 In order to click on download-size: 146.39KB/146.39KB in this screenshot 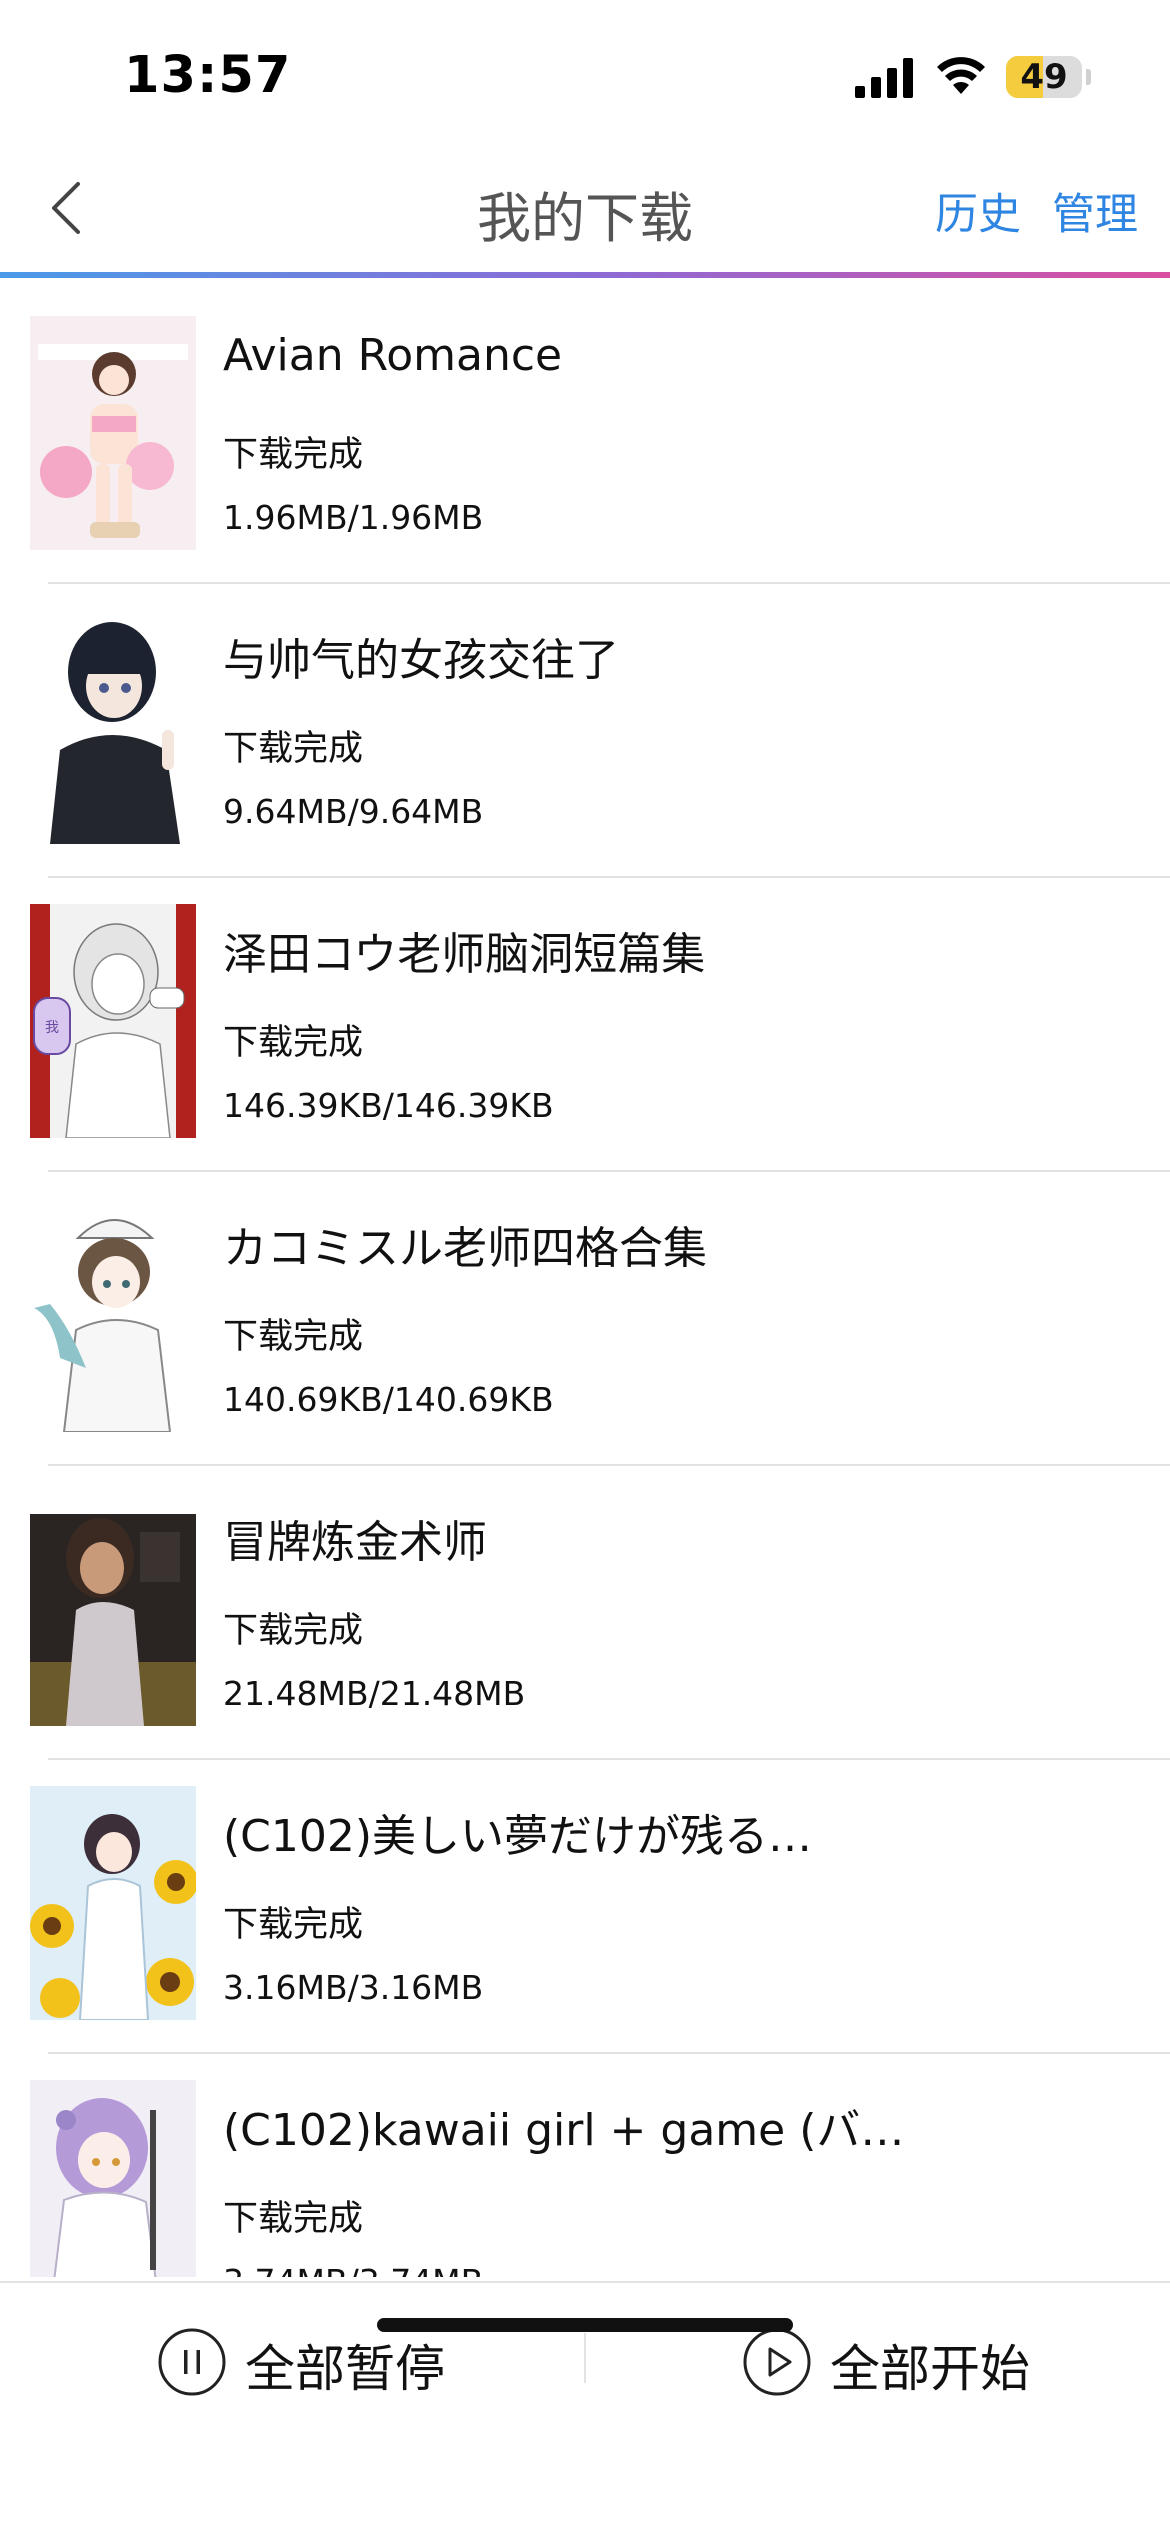, I will do `click(388, 1105)`.